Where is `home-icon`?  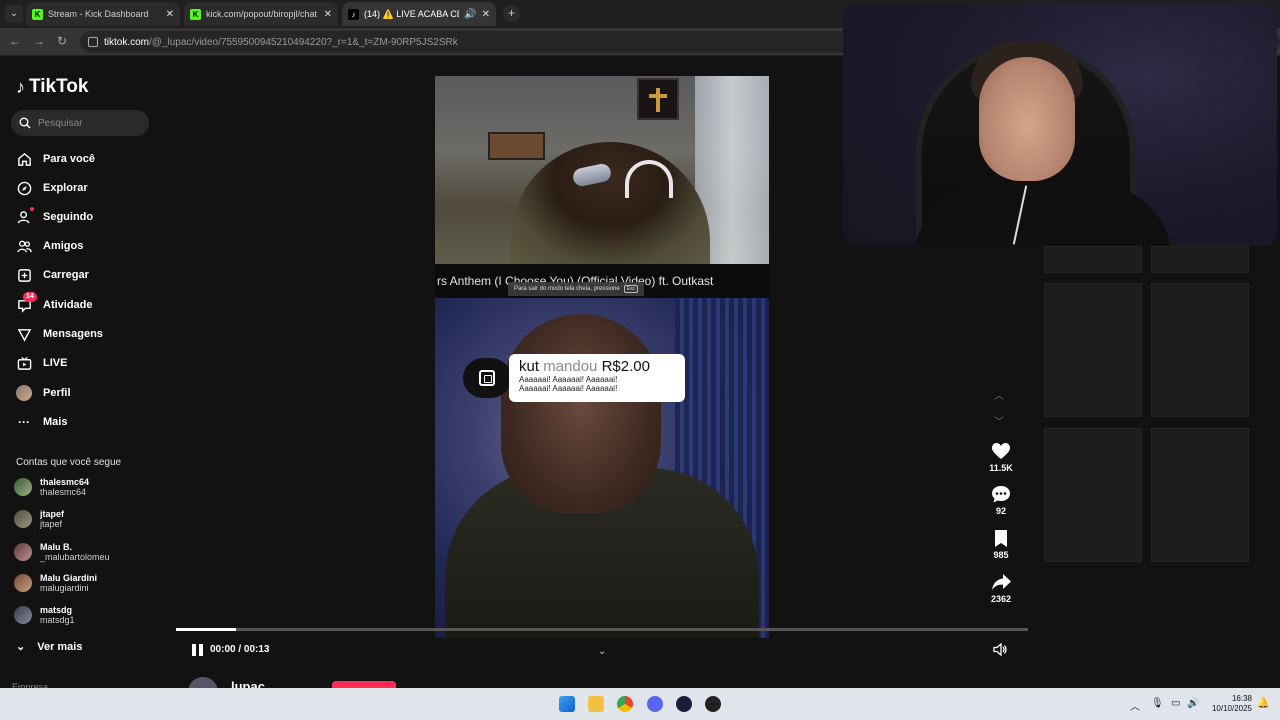 home-icon is located at coordinates (24, 159).